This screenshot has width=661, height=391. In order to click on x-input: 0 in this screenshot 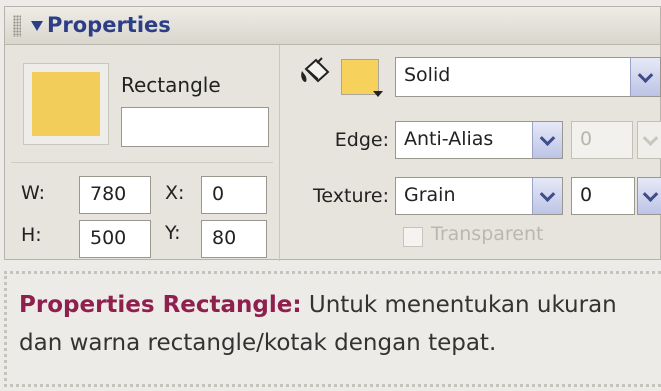, I will do `click(234, 195)`.